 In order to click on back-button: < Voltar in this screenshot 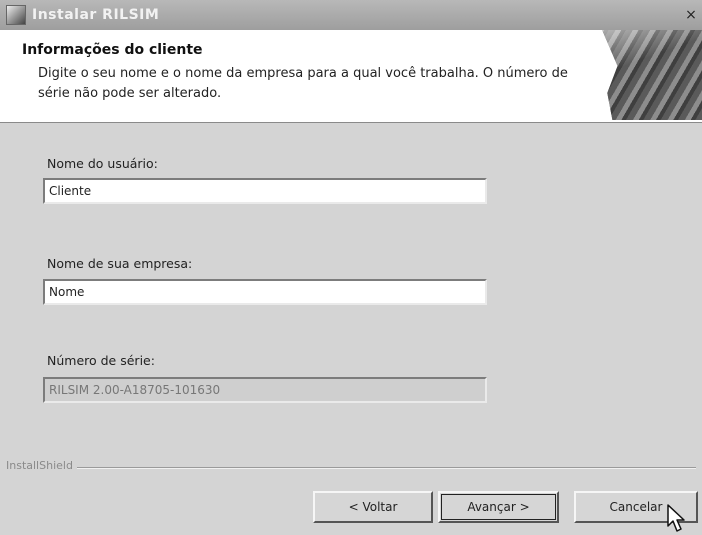, I will do `click(373, 507)`.